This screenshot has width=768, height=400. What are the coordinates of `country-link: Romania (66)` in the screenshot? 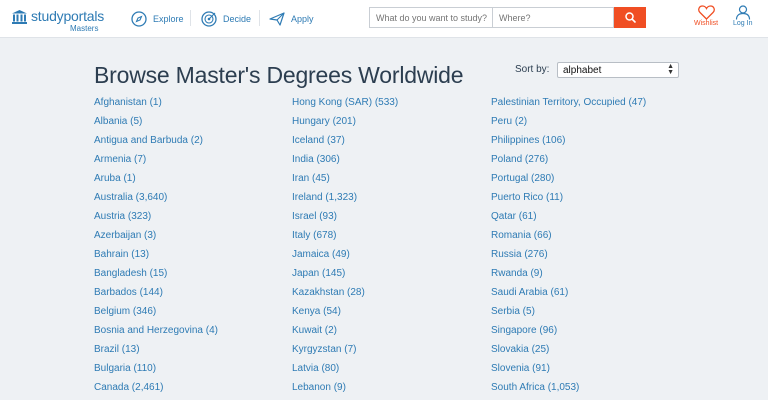 It's located at (568, 238).